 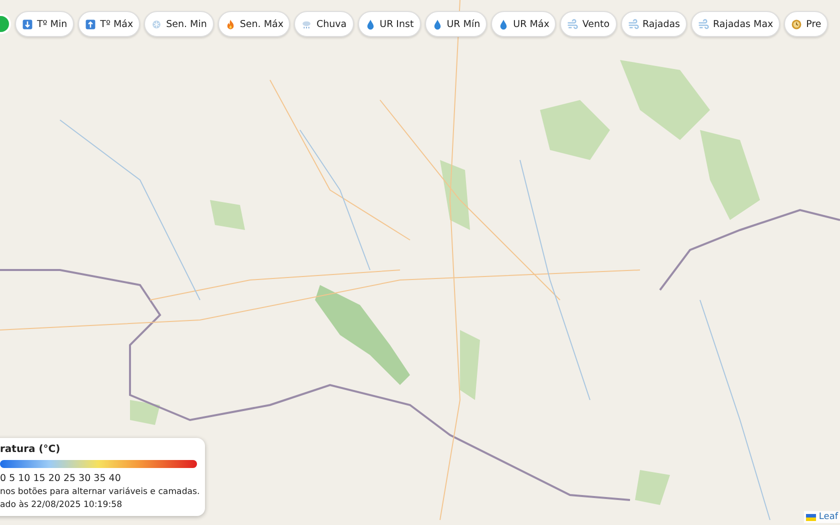 I want to click on flag-icon, so click(x=811, y=517).